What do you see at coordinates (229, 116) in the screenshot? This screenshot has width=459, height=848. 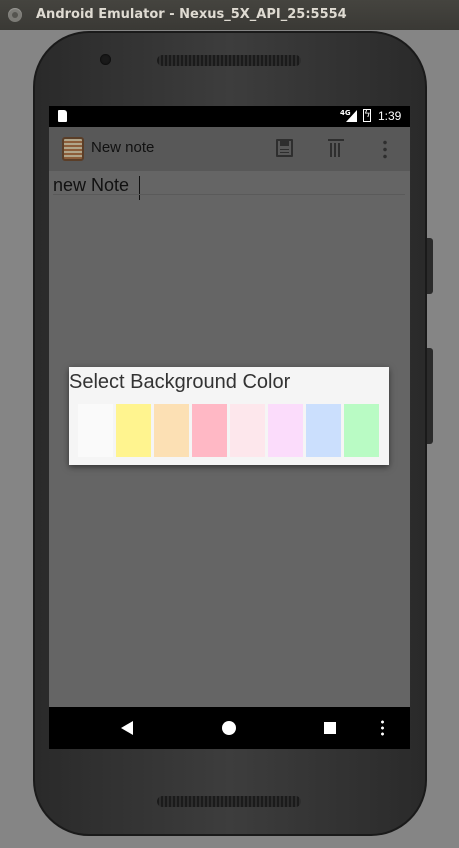 I see `status-bar: 4G 1:39` at bounding box center [229, 116].